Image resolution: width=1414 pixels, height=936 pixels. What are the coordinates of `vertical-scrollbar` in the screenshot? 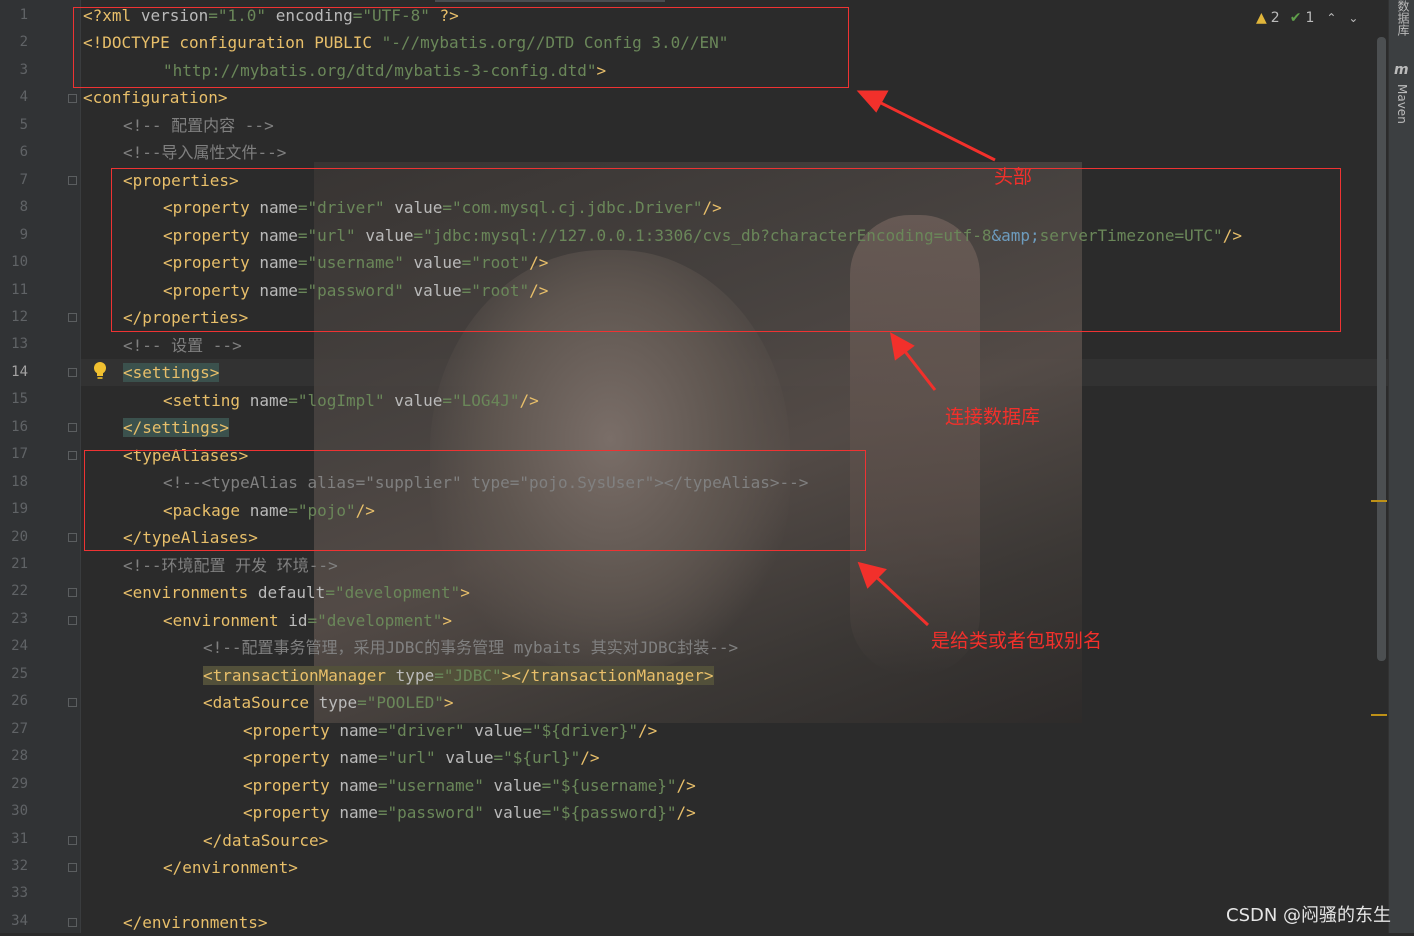 It's located at (1381, 349).